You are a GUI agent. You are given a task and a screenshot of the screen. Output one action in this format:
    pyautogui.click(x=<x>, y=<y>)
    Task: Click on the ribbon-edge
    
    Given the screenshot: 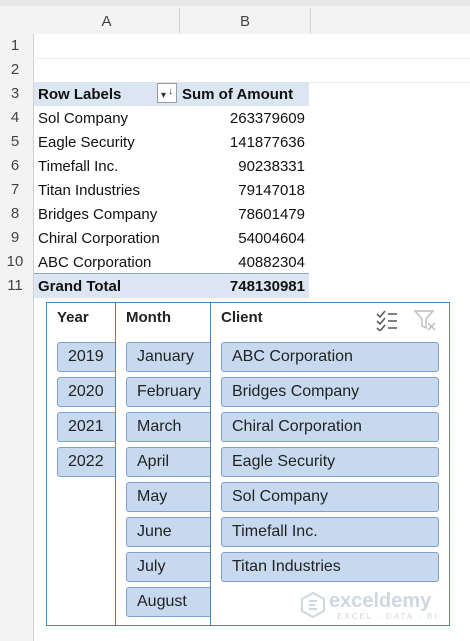 What is the action you would take?
    pyautogui.click(x=235, y=3)
    